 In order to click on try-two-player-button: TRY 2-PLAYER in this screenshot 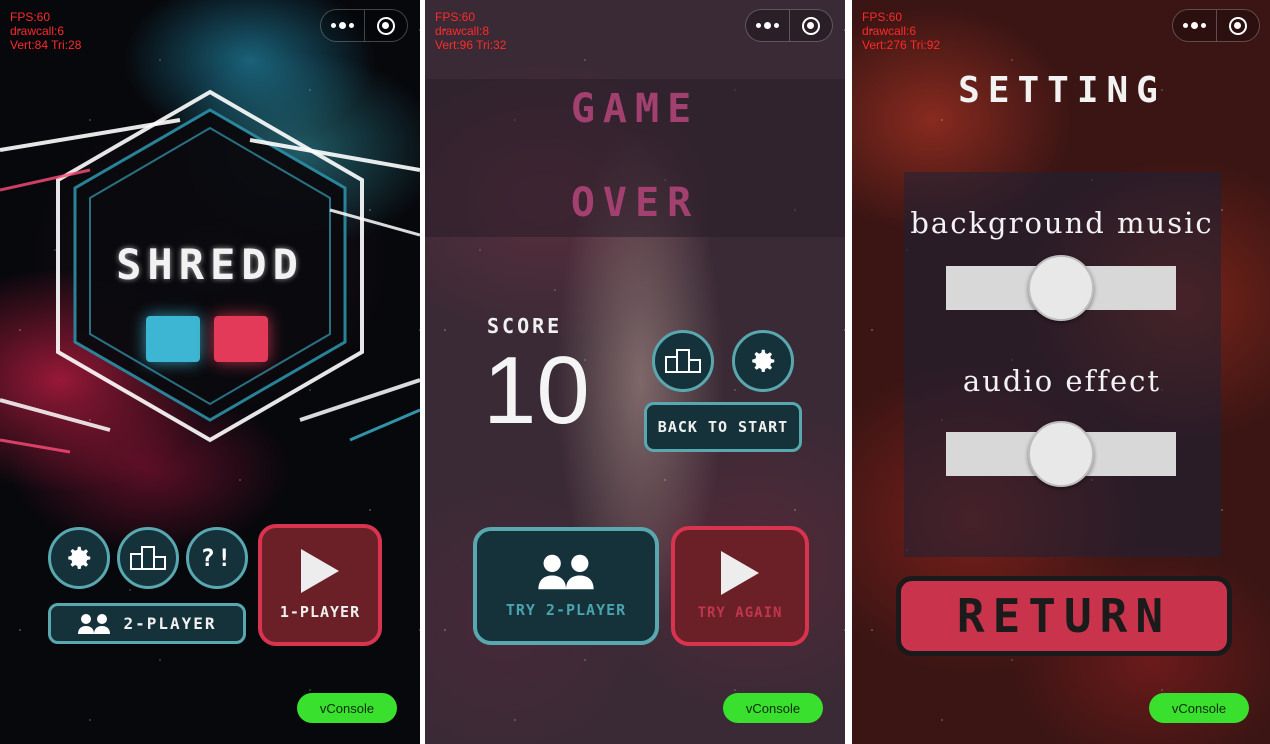, I will do `click(566, 586)`.